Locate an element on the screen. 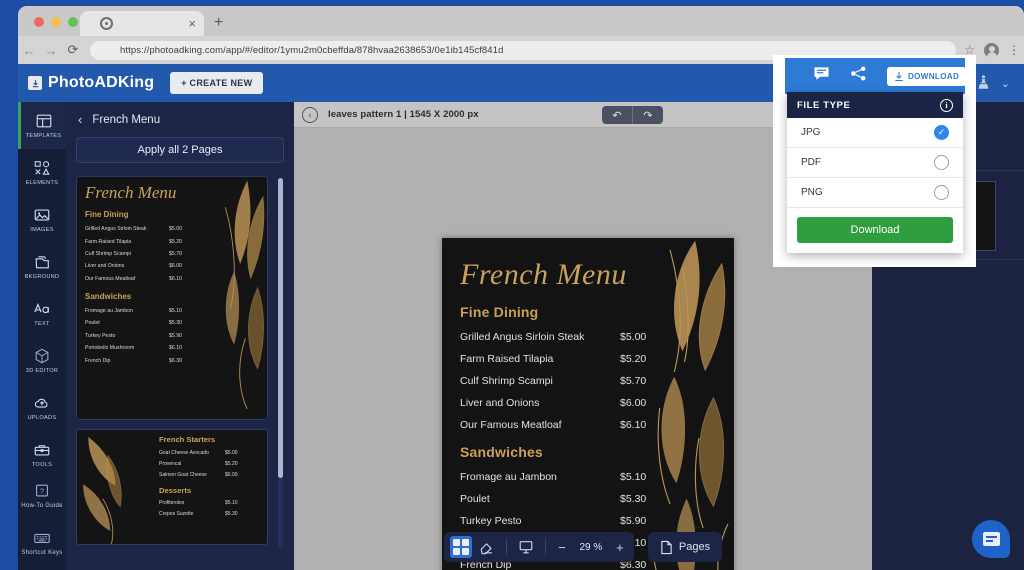 The height and width of the screenshot is (570, 1024). reload-button: ⟳ is located at coordinates (73, 50).